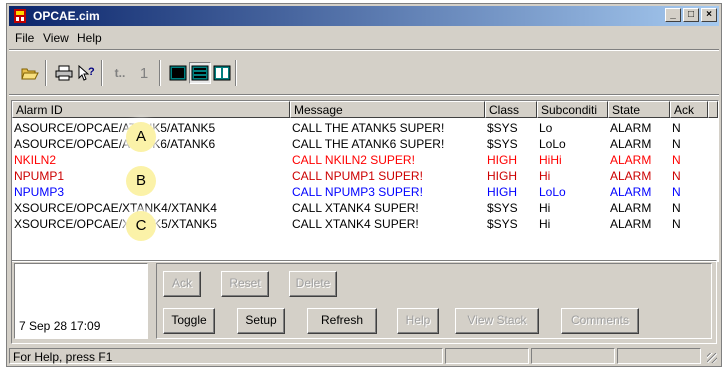 The height and width of the screenshot is (370, 726). Describe the element at coordinates (368, 144) in the screenshot. I see `message-cell: CALL THE ATANK6 SUPER!` at that location.